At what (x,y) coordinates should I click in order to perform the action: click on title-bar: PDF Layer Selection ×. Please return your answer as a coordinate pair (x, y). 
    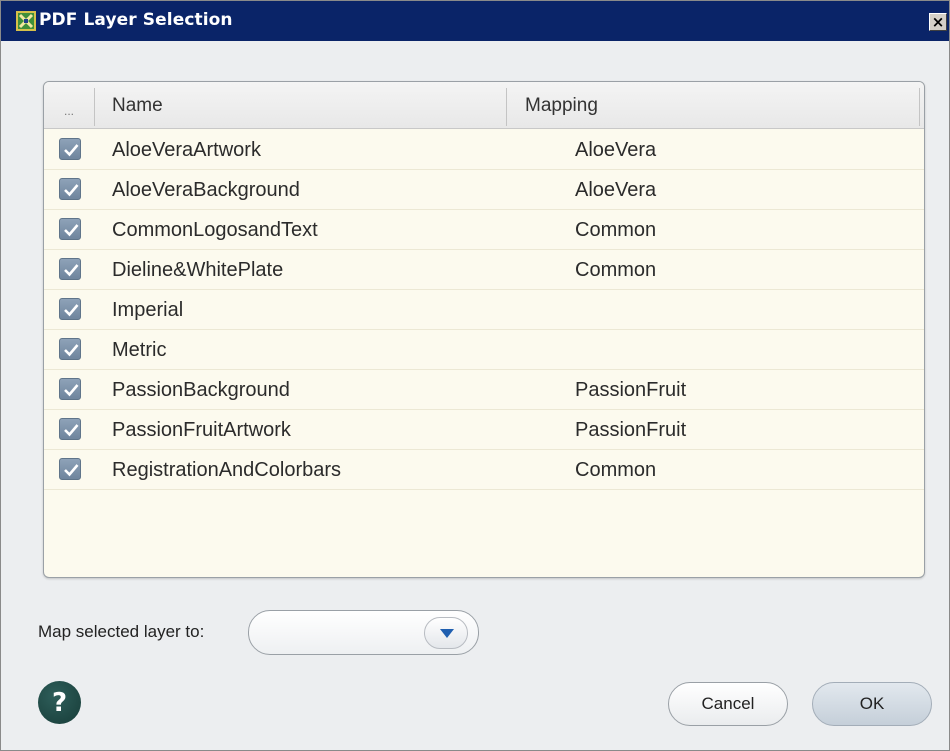
    Looking at the image, I should click on (475, 21).